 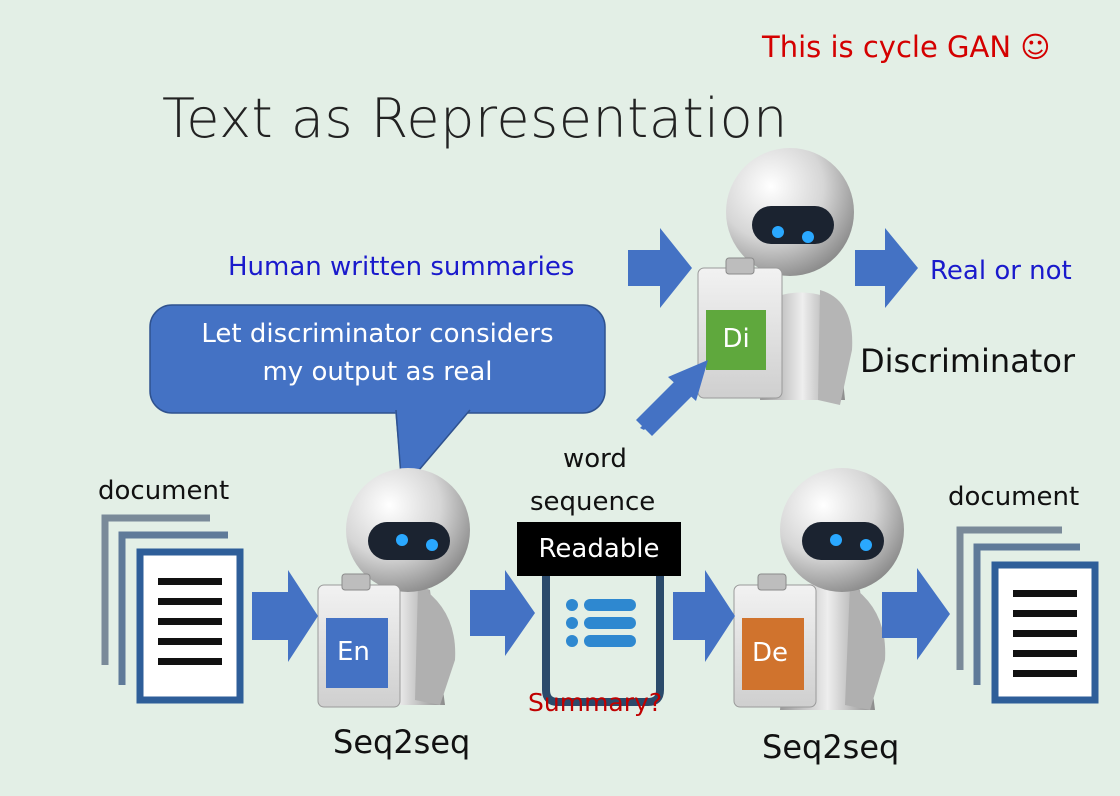 I want to click on seq2seq-label-right: Seq2seq, so click(x=831, y=747).